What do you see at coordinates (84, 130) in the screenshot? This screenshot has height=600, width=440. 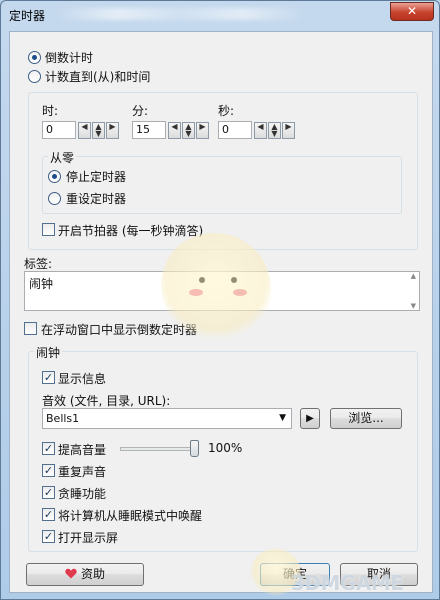 I see `hour-left-button: ◀` at bounding box center [84, 130].